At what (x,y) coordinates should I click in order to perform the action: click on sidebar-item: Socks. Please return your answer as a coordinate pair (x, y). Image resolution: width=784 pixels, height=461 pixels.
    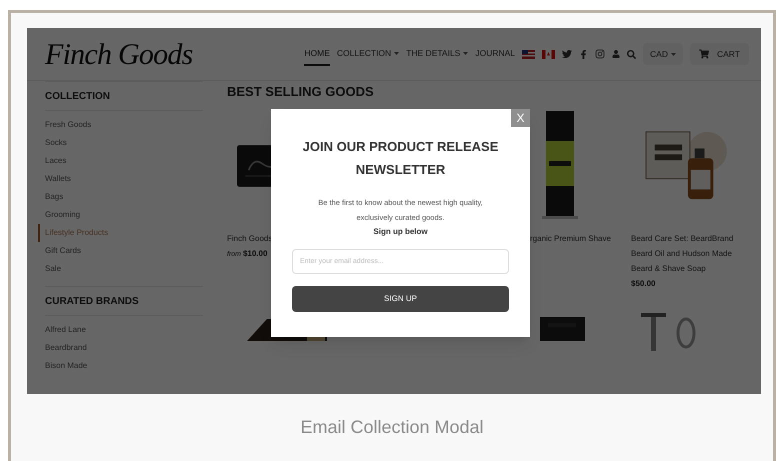
    Looking at the image, I should click on (124, 143).